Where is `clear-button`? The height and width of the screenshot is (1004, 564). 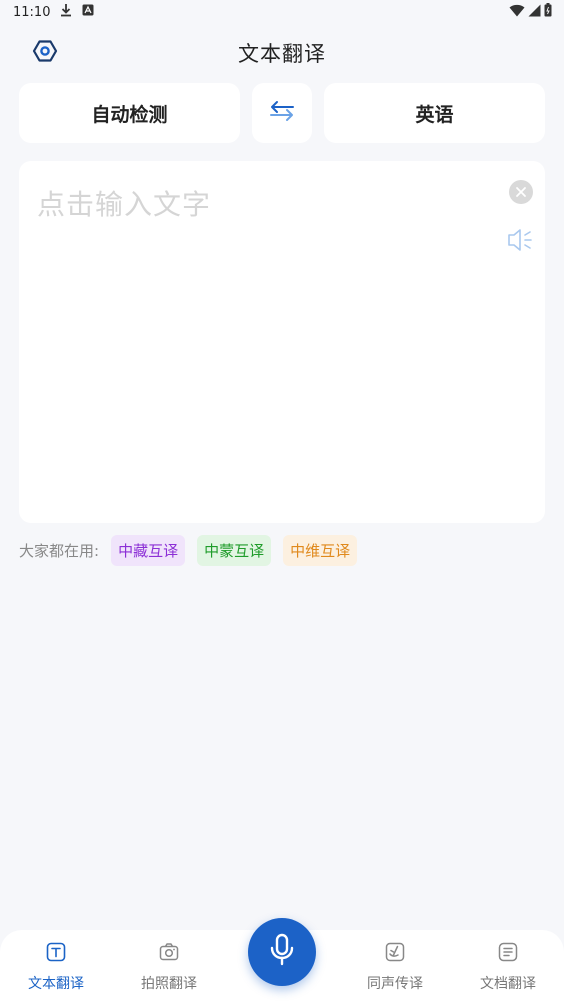 clear-button is located at coordinates (521, 192).